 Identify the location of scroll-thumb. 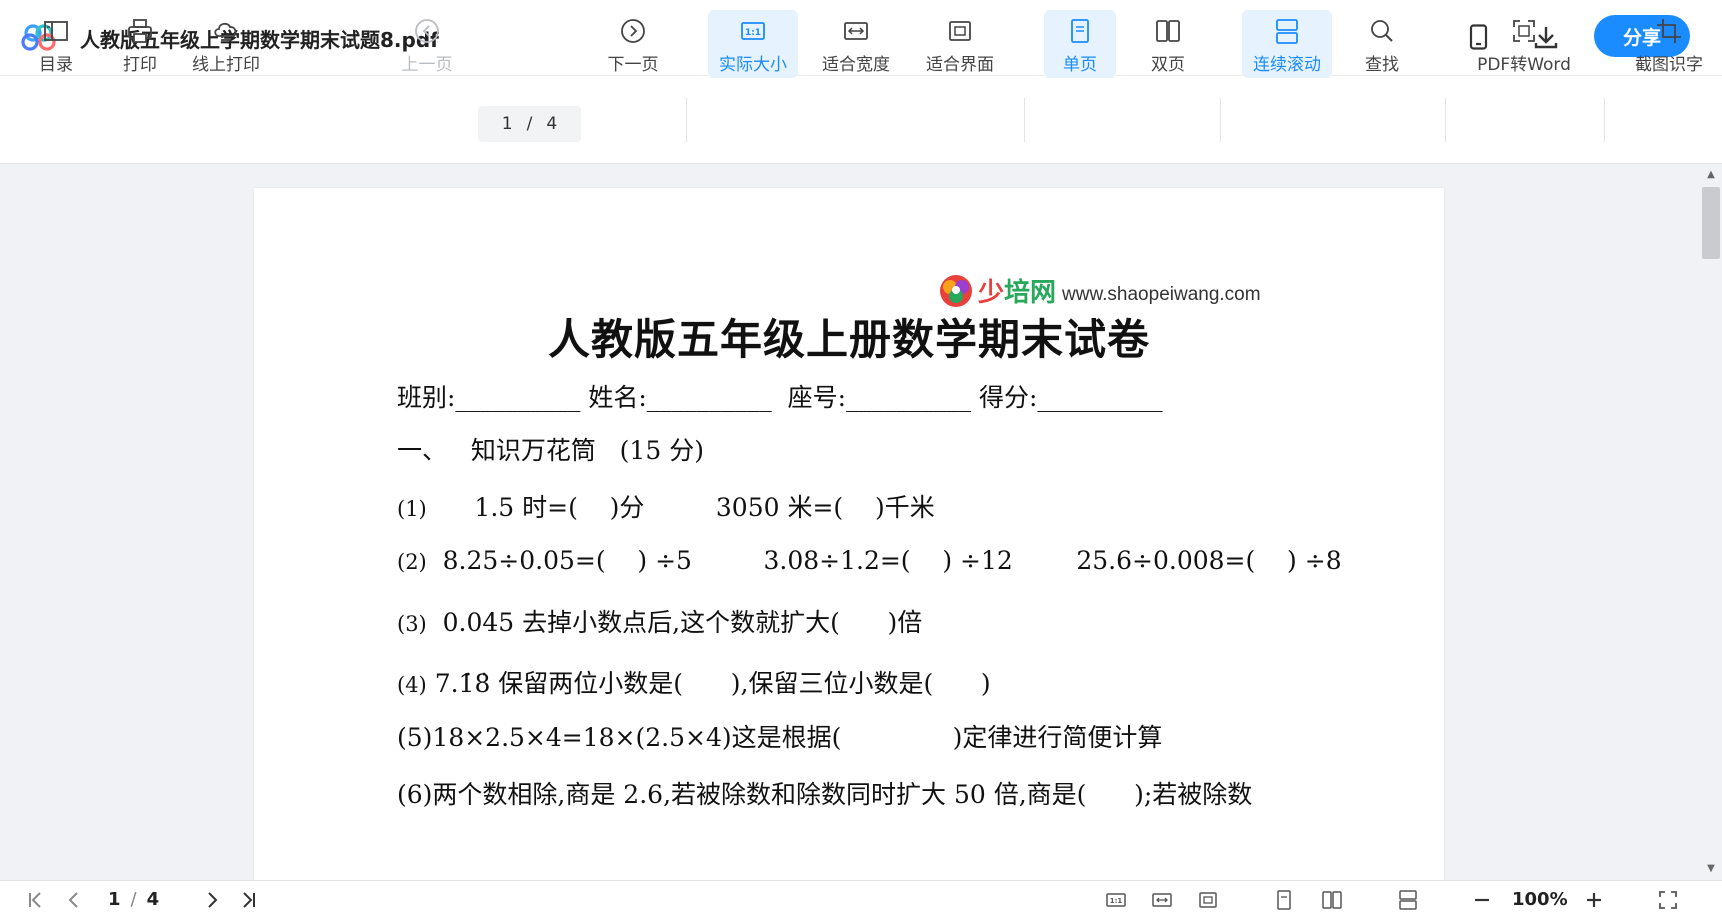
(1711, 223).